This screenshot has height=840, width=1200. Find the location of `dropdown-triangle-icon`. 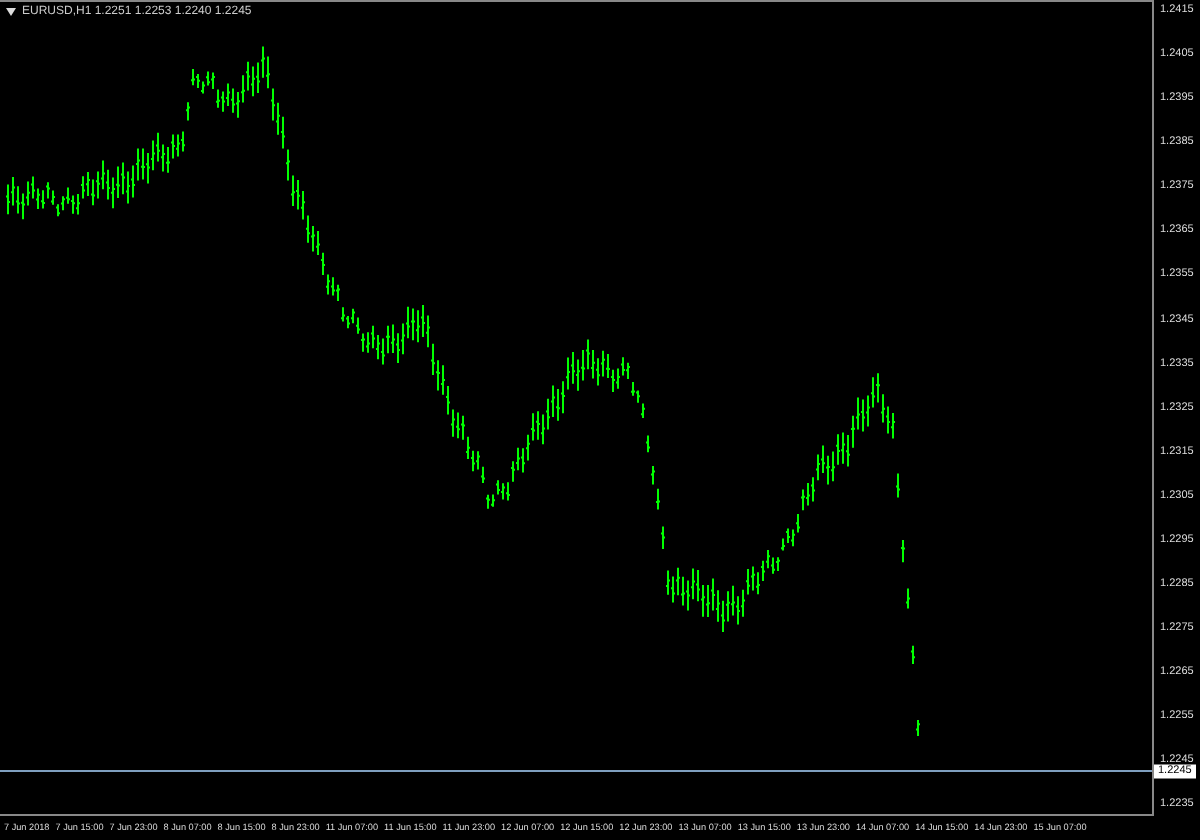

dropdown-triangle-icon is located at coordinates (11, 12).